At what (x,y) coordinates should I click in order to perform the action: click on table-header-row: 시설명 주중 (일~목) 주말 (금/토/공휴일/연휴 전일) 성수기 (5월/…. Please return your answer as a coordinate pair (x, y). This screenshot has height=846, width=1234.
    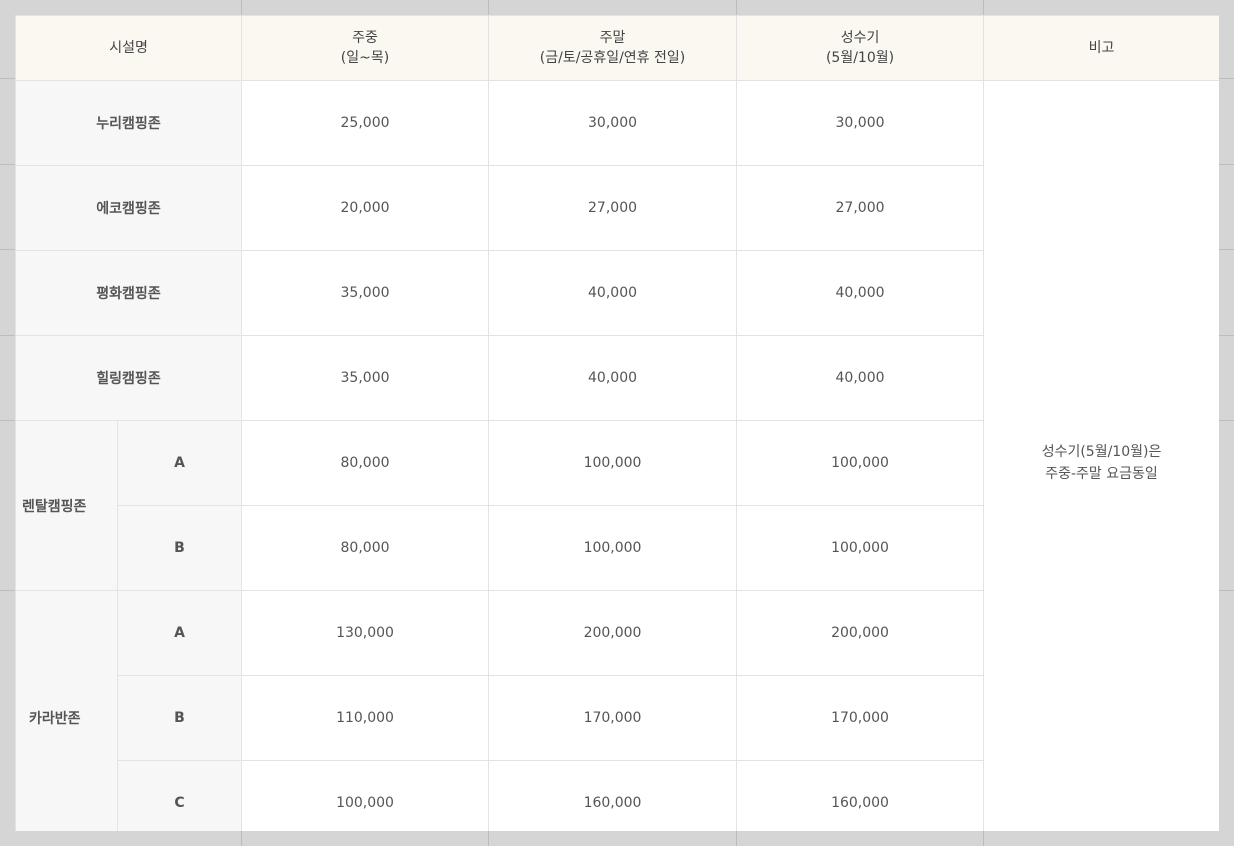
    Looking at the image, I should click on (617, 48).